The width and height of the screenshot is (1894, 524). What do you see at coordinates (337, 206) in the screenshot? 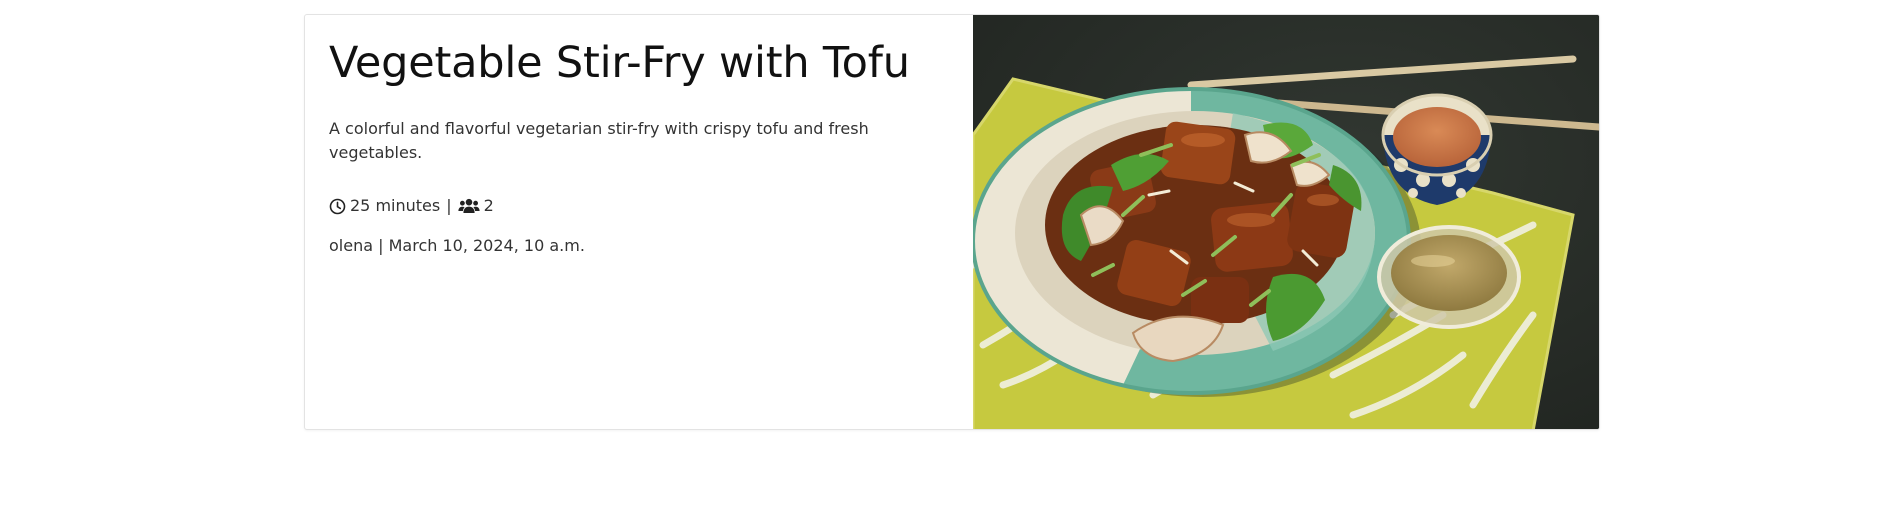
I see `clock-icon` at bounding box center [337, 206].